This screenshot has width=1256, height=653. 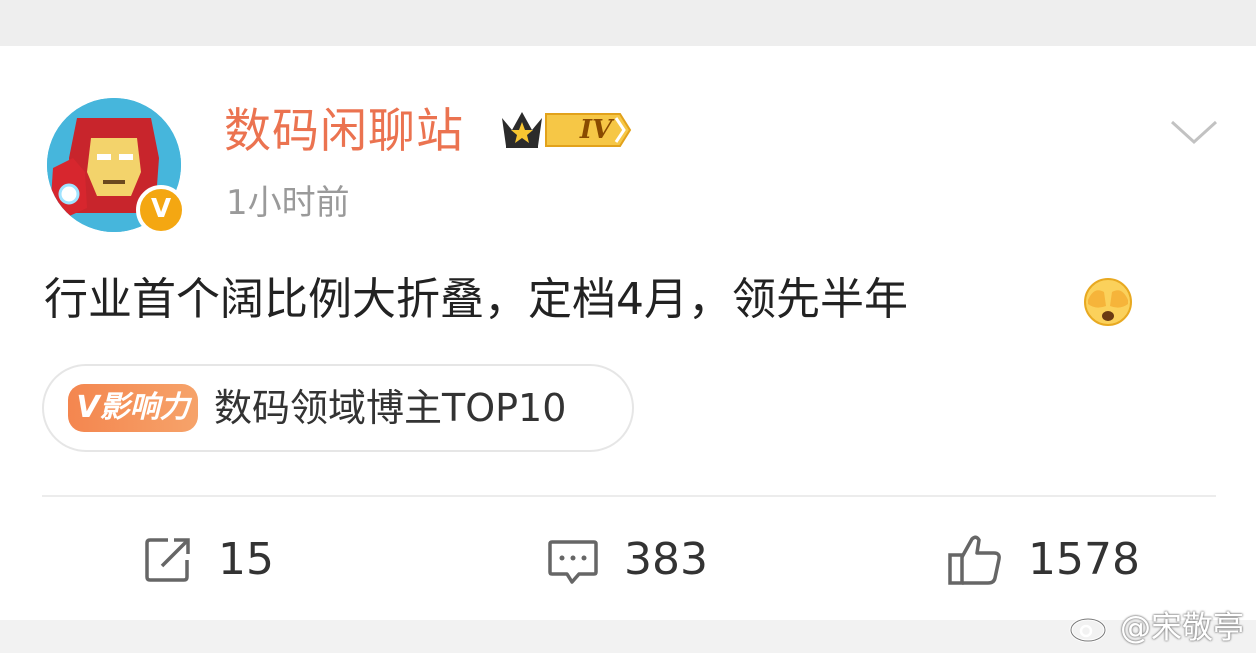 I want to click on influence-tag: V影响力, so click(x=133, y=408).